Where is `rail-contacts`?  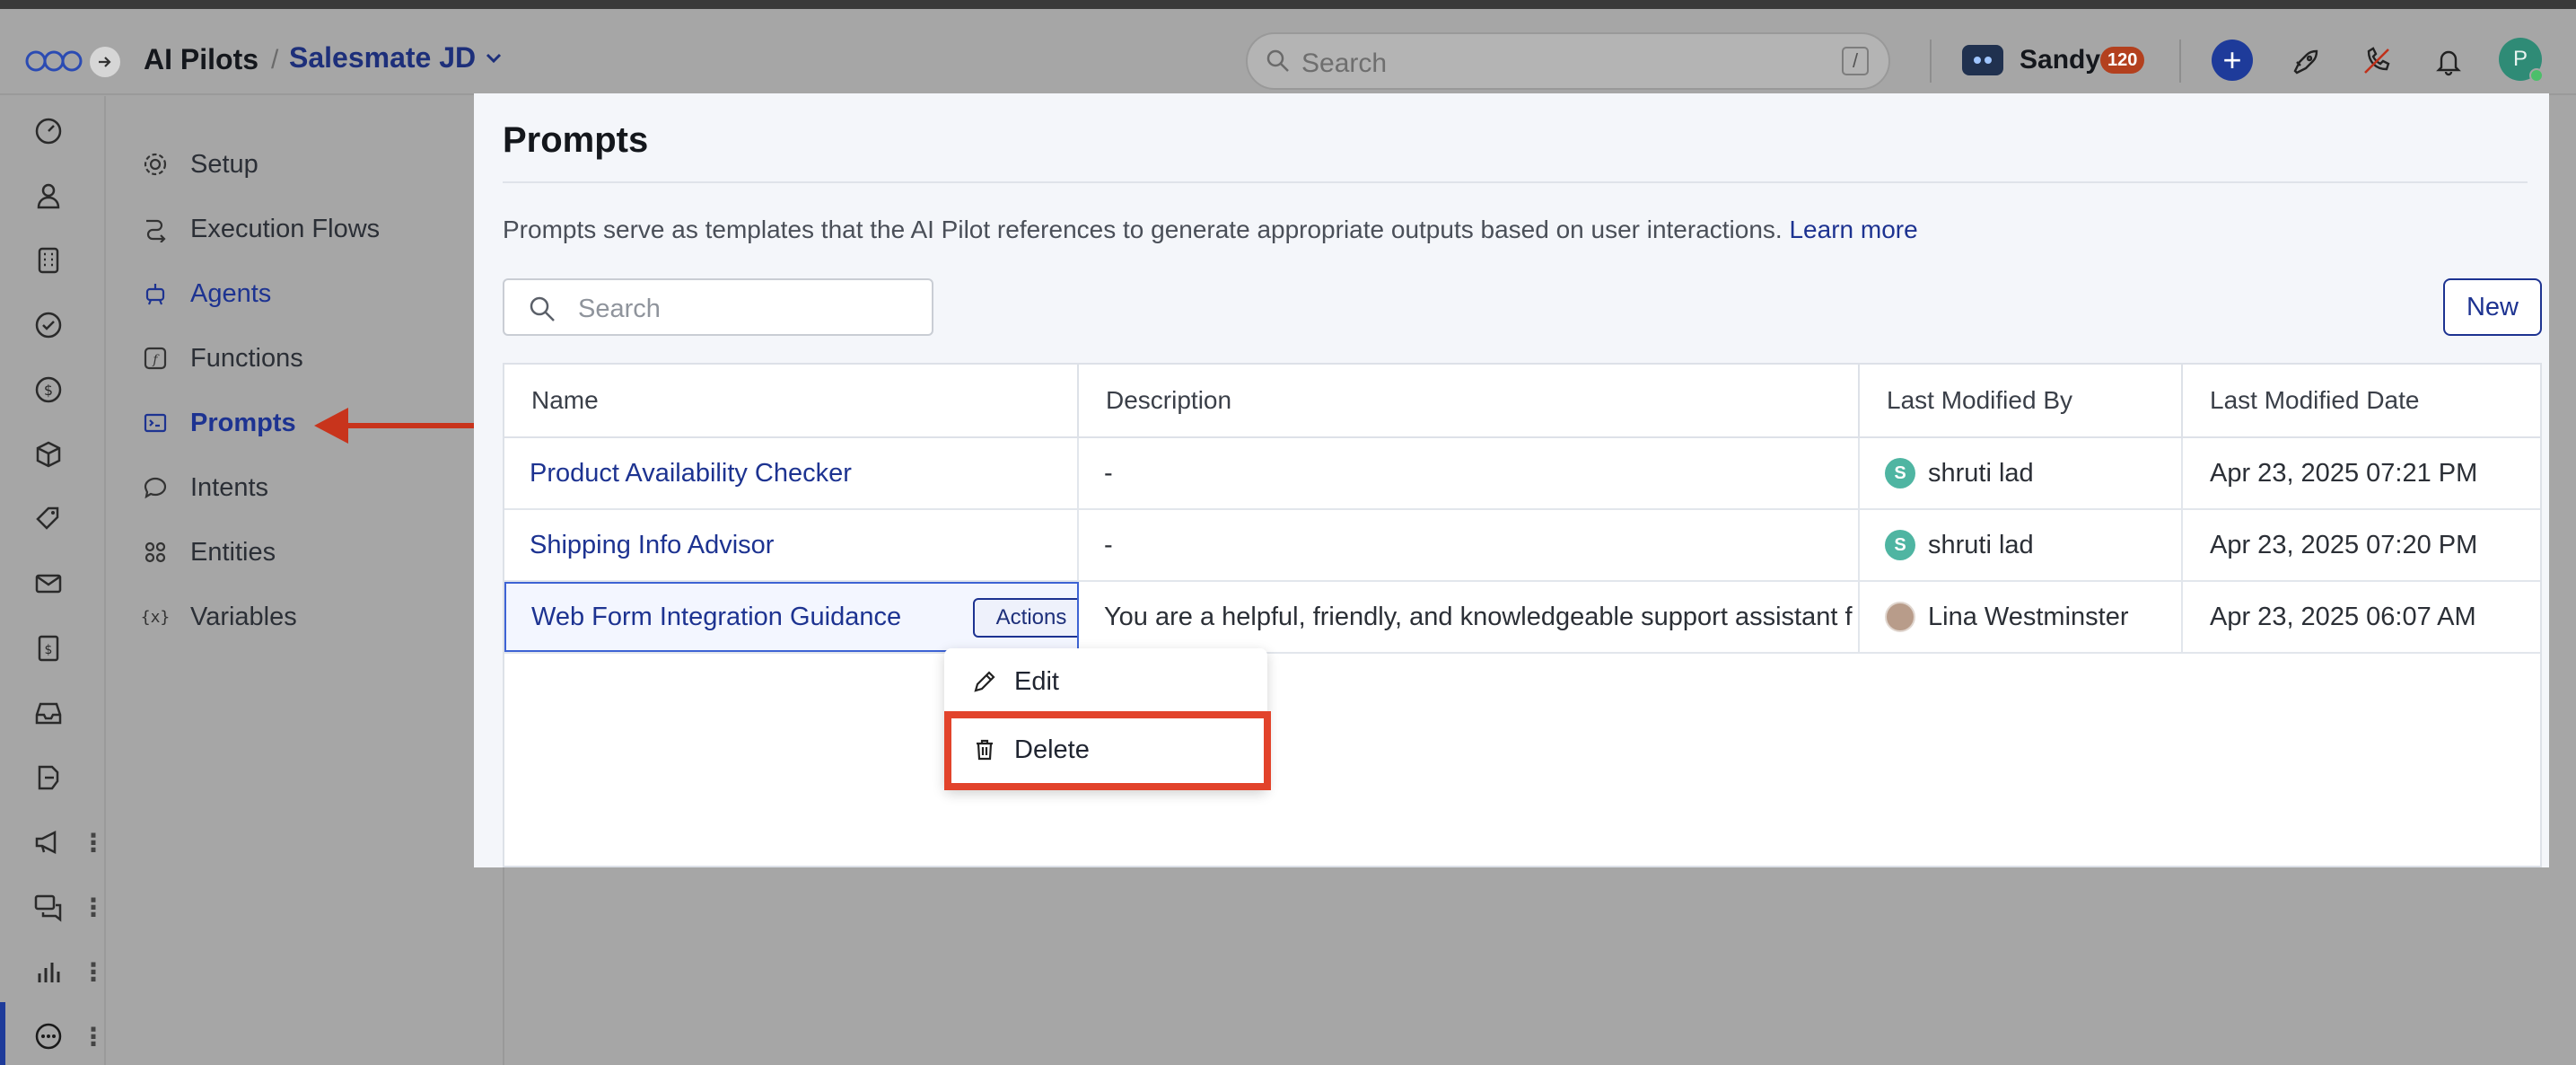
rail-contacts is located at coordinates (53, 196).